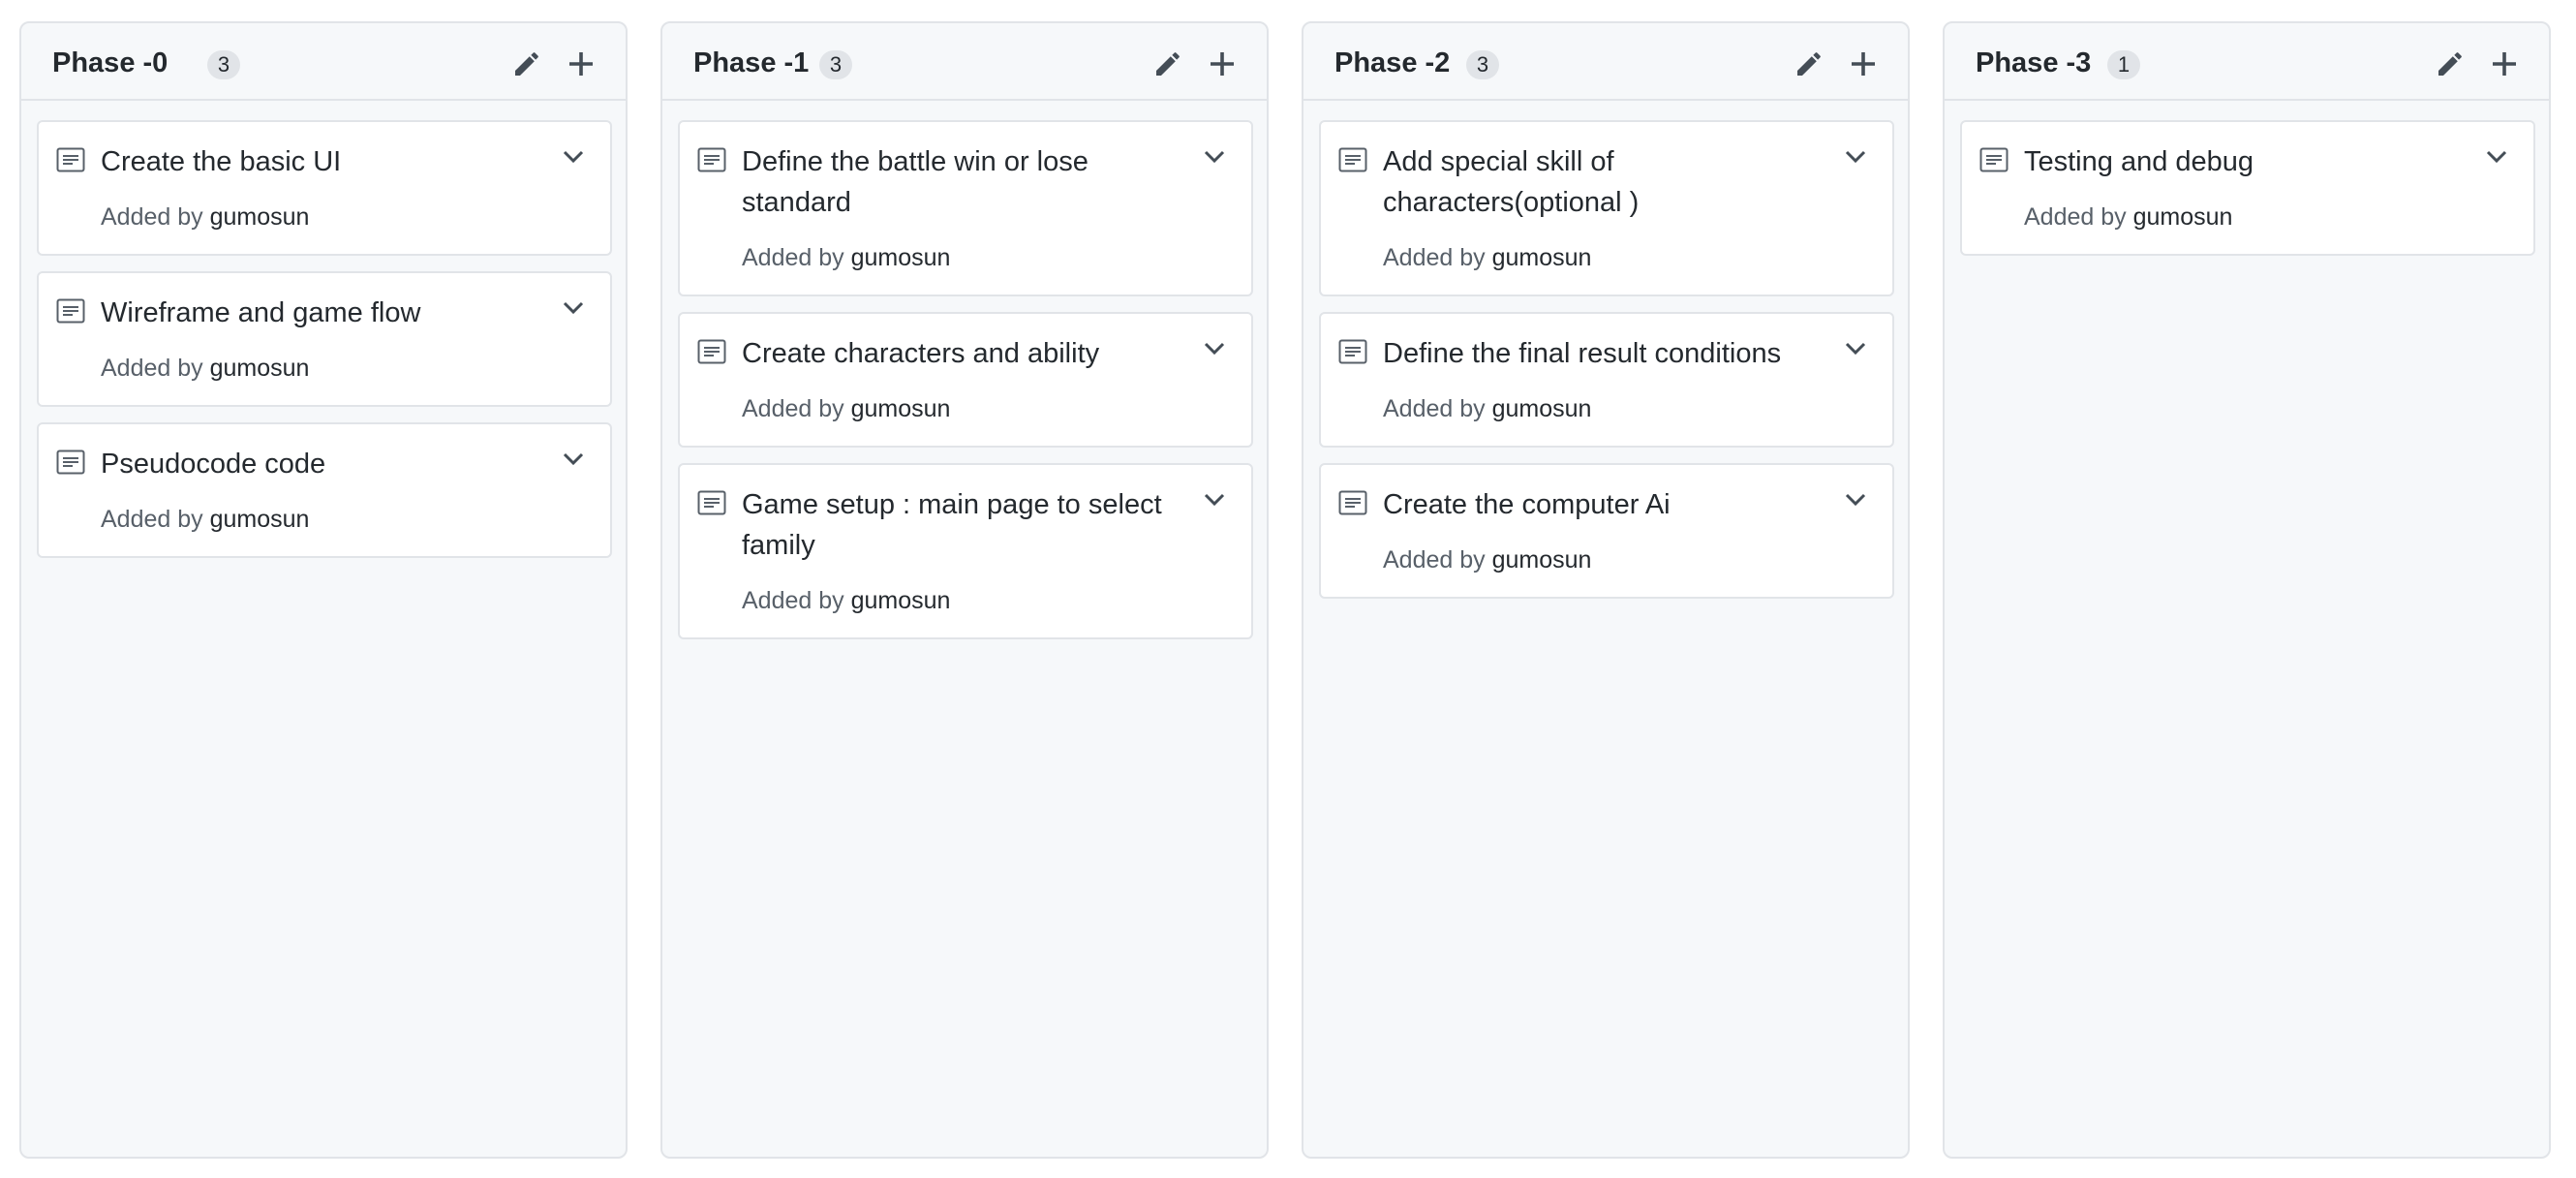 This screenshot has height=1178, width=2576. Describe the element at coordinates (261, 312) in the screenshot. I see `card-title: Wireframe and game flow` at that location.